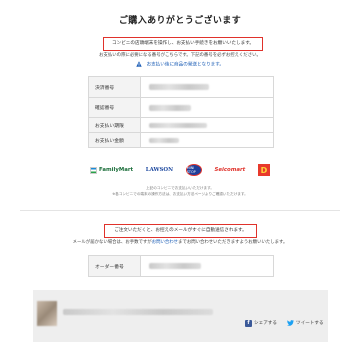  I want to click on email-notice-alert: ご注文いただくと、お控えのメールがすぐに自動送信されます。, so click(180, 231).